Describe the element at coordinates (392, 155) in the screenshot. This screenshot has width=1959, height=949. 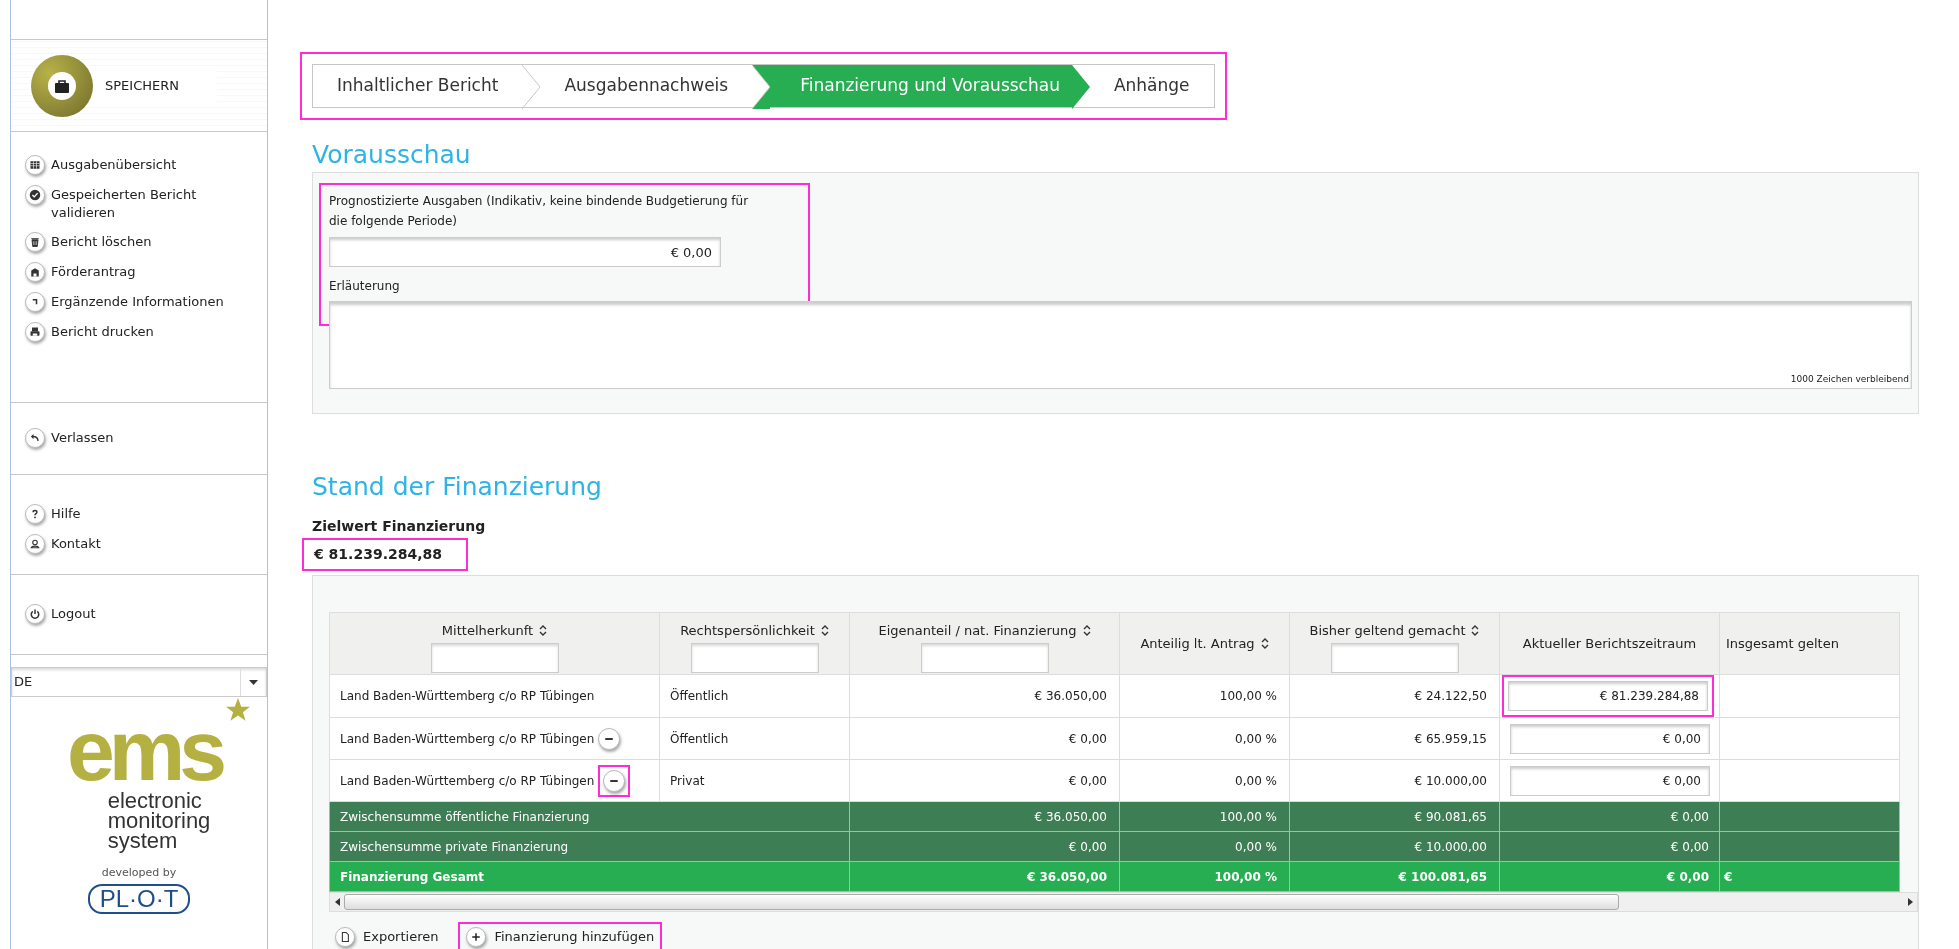
I see `section-title: Vorausschau` at that location.